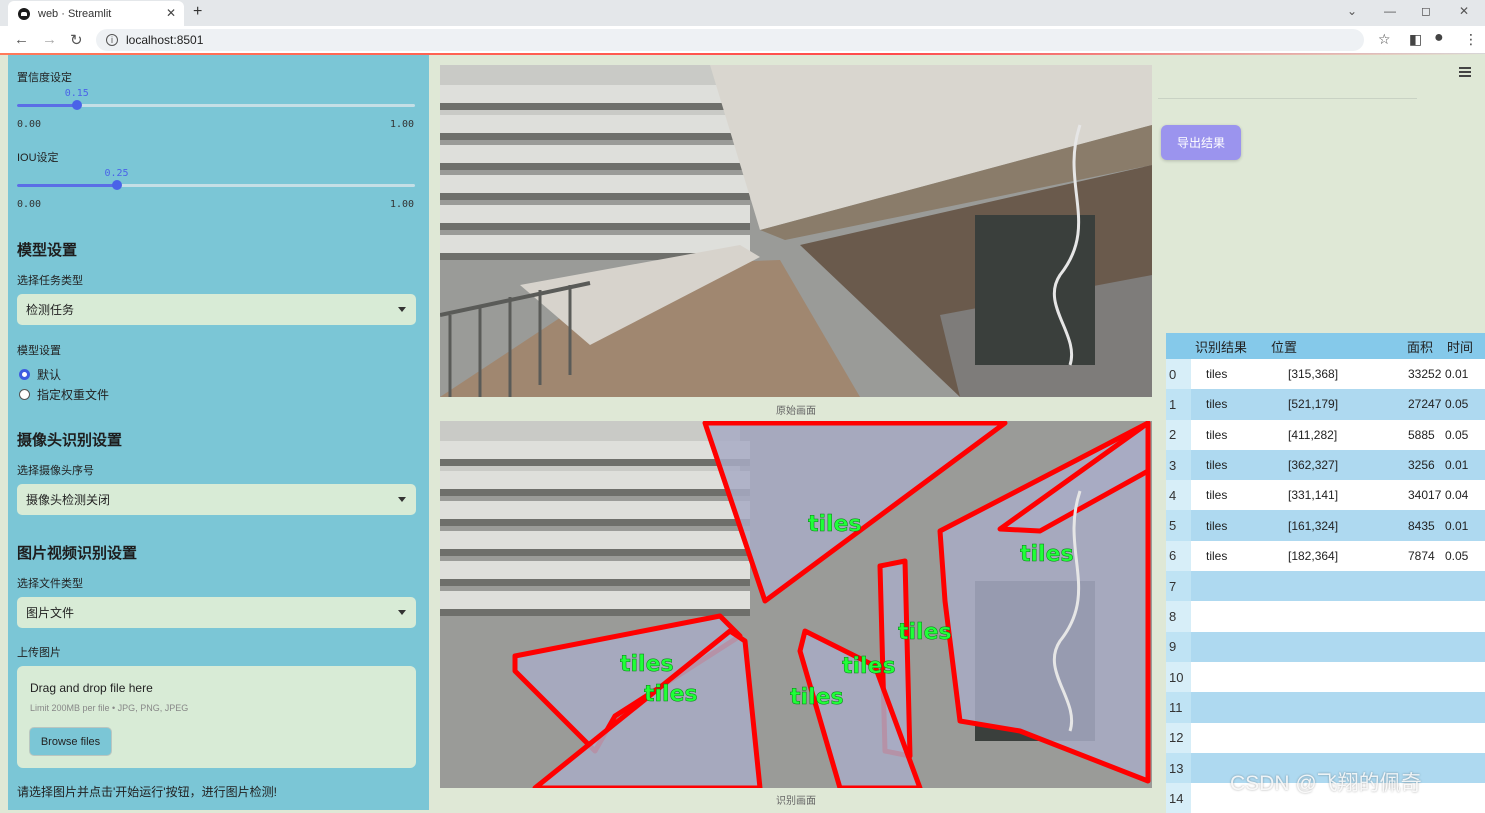 Image resolution: width=1485 pixels, height=813 pixels. I want to click on table-row: 2 tiles [411,282] 5885 0.05, so click(1325, 434).